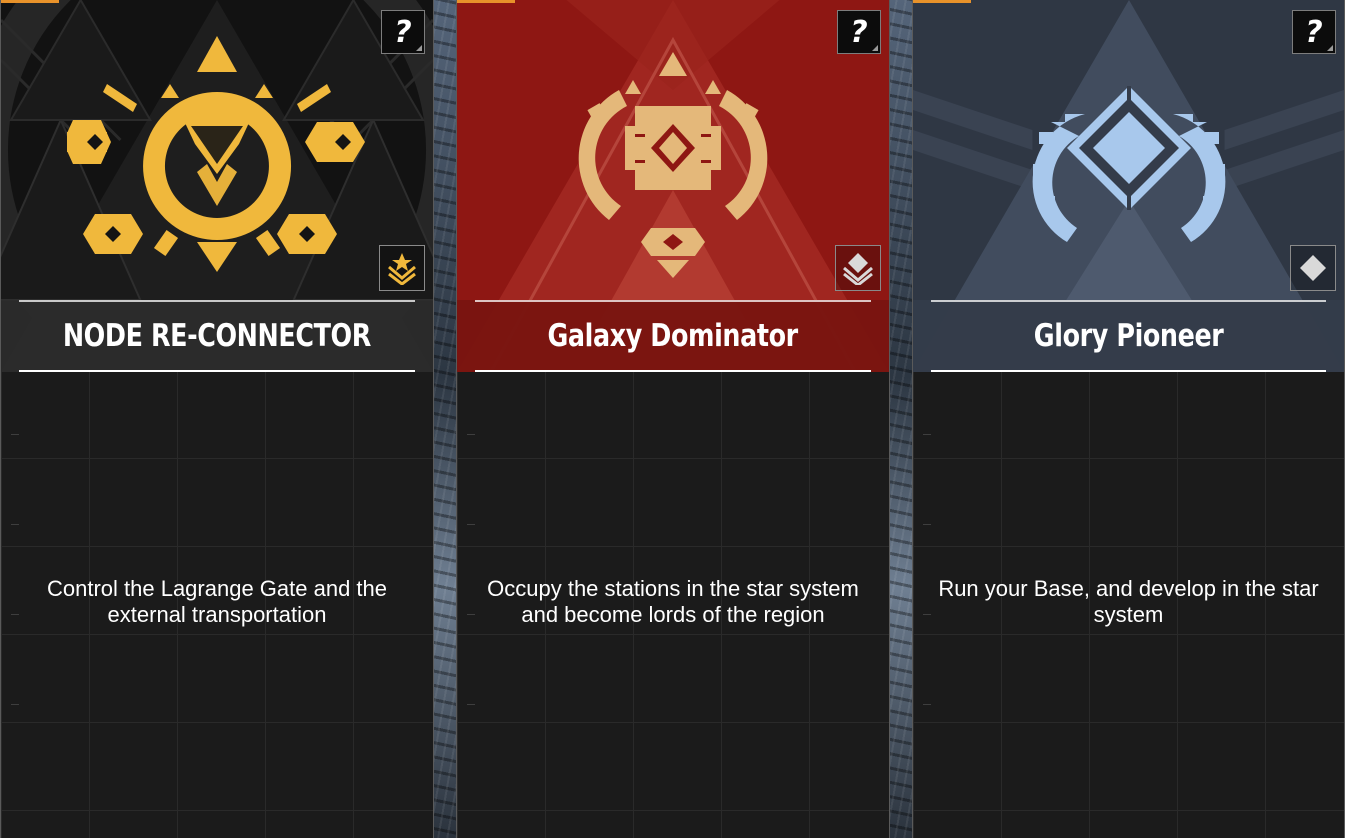 The height and width of the screenshot is (838, 1345). I want to click on triangle-gear-emblem-icon, so click(216, 154).